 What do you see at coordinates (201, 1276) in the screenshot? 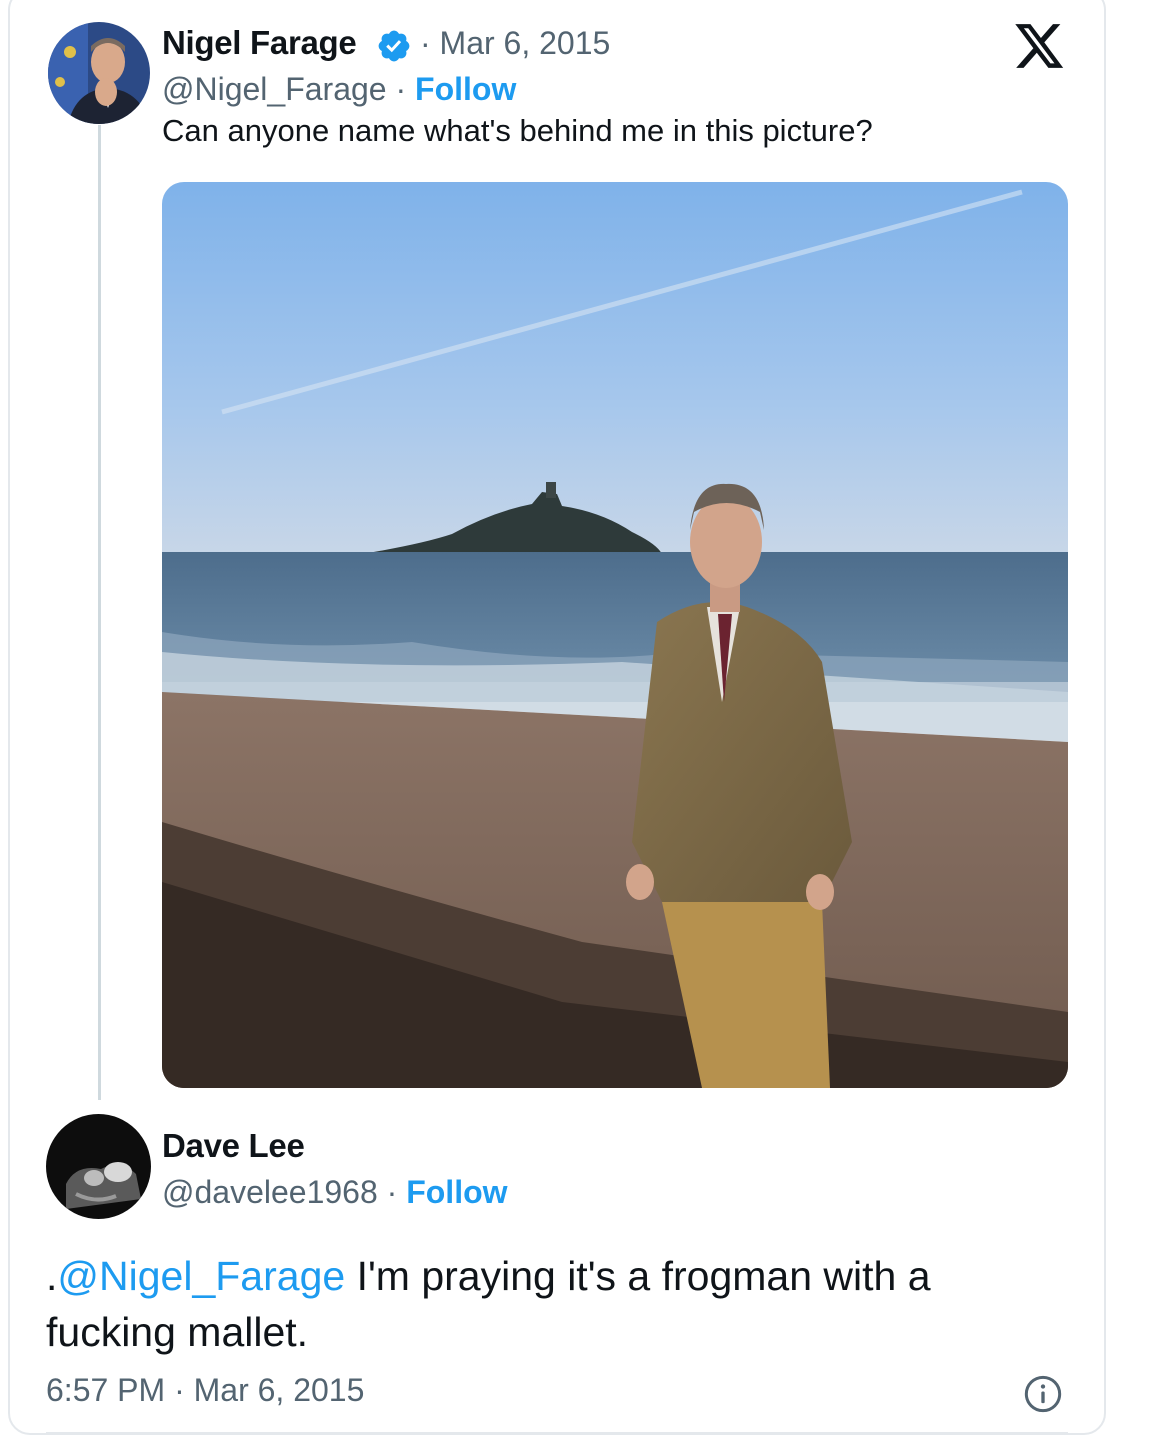
I see `reply-mention-link: @Nigel_Farage` at bounding box center [201, 1276].